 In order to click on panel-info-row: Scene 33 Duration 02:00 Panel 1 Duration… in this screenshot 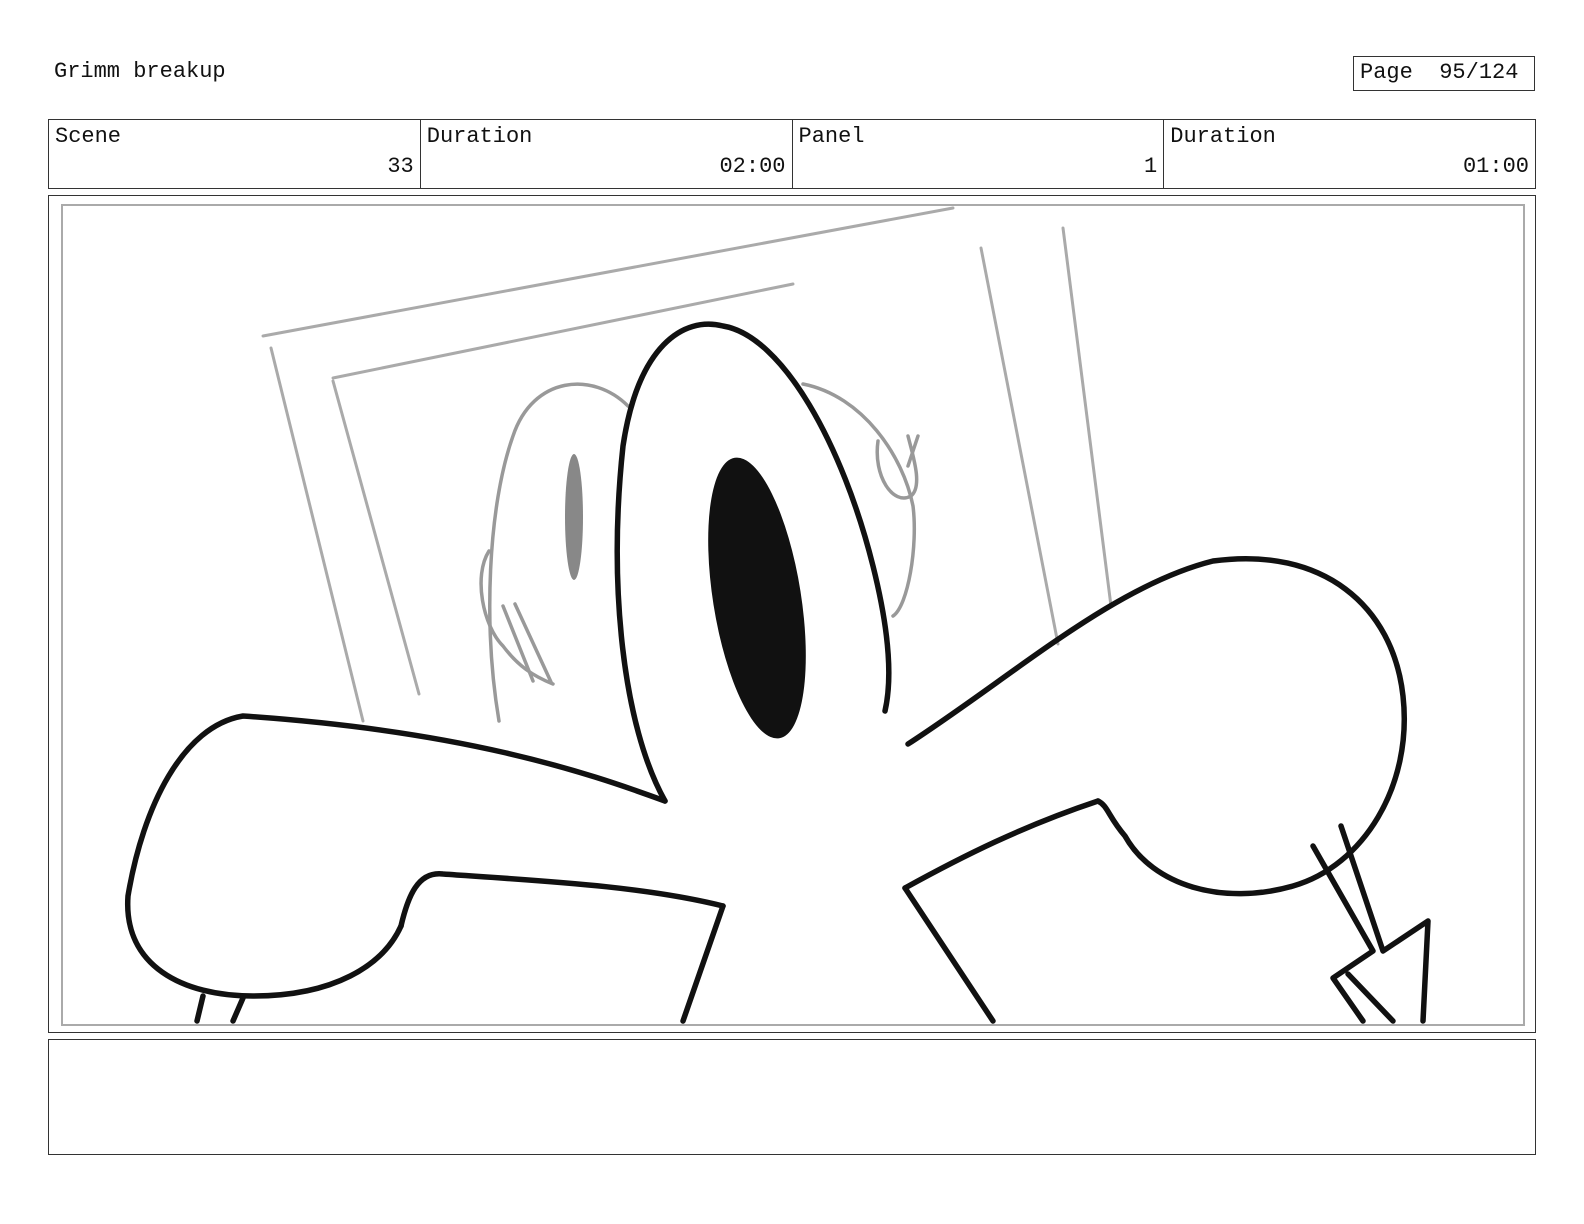, I will do `click(792, 154)`.